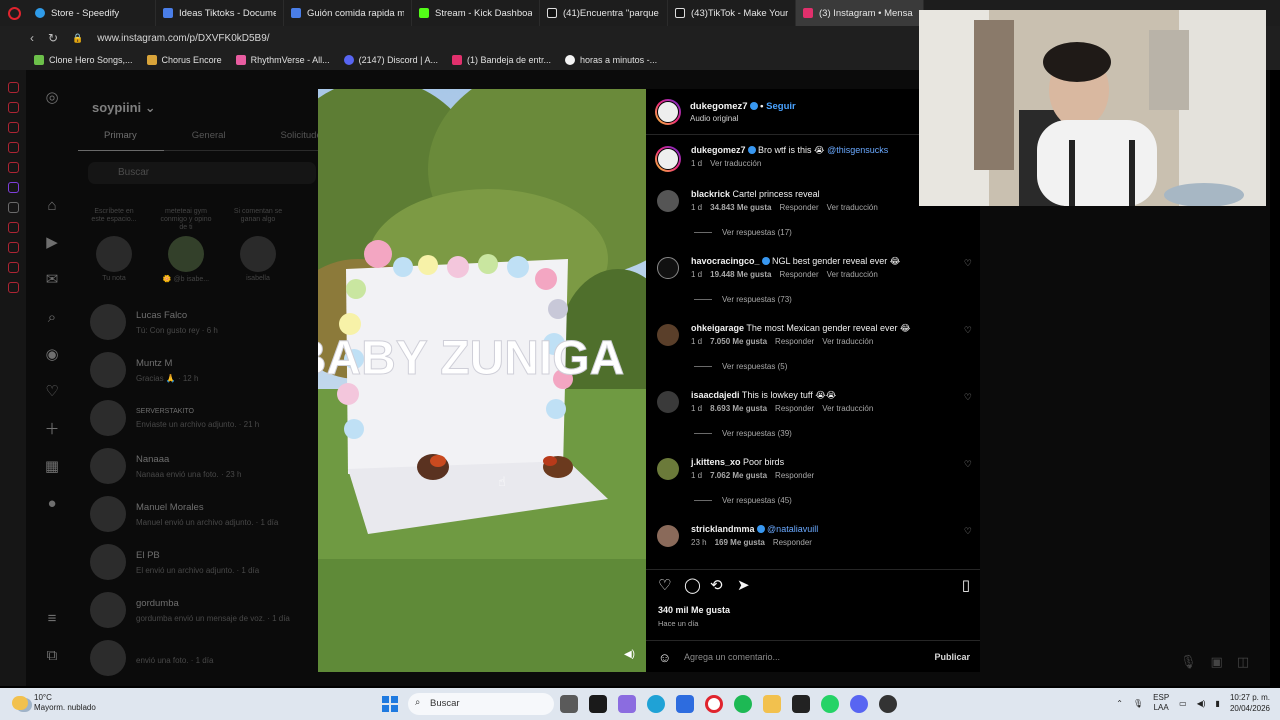 The width and height of the screenshot is (1280, 720). Describe the element at coordinates (220, 13) in the screenshot. I see `tab-ideas-tiktoks: Ideas Tiktoks - Document` at that location.